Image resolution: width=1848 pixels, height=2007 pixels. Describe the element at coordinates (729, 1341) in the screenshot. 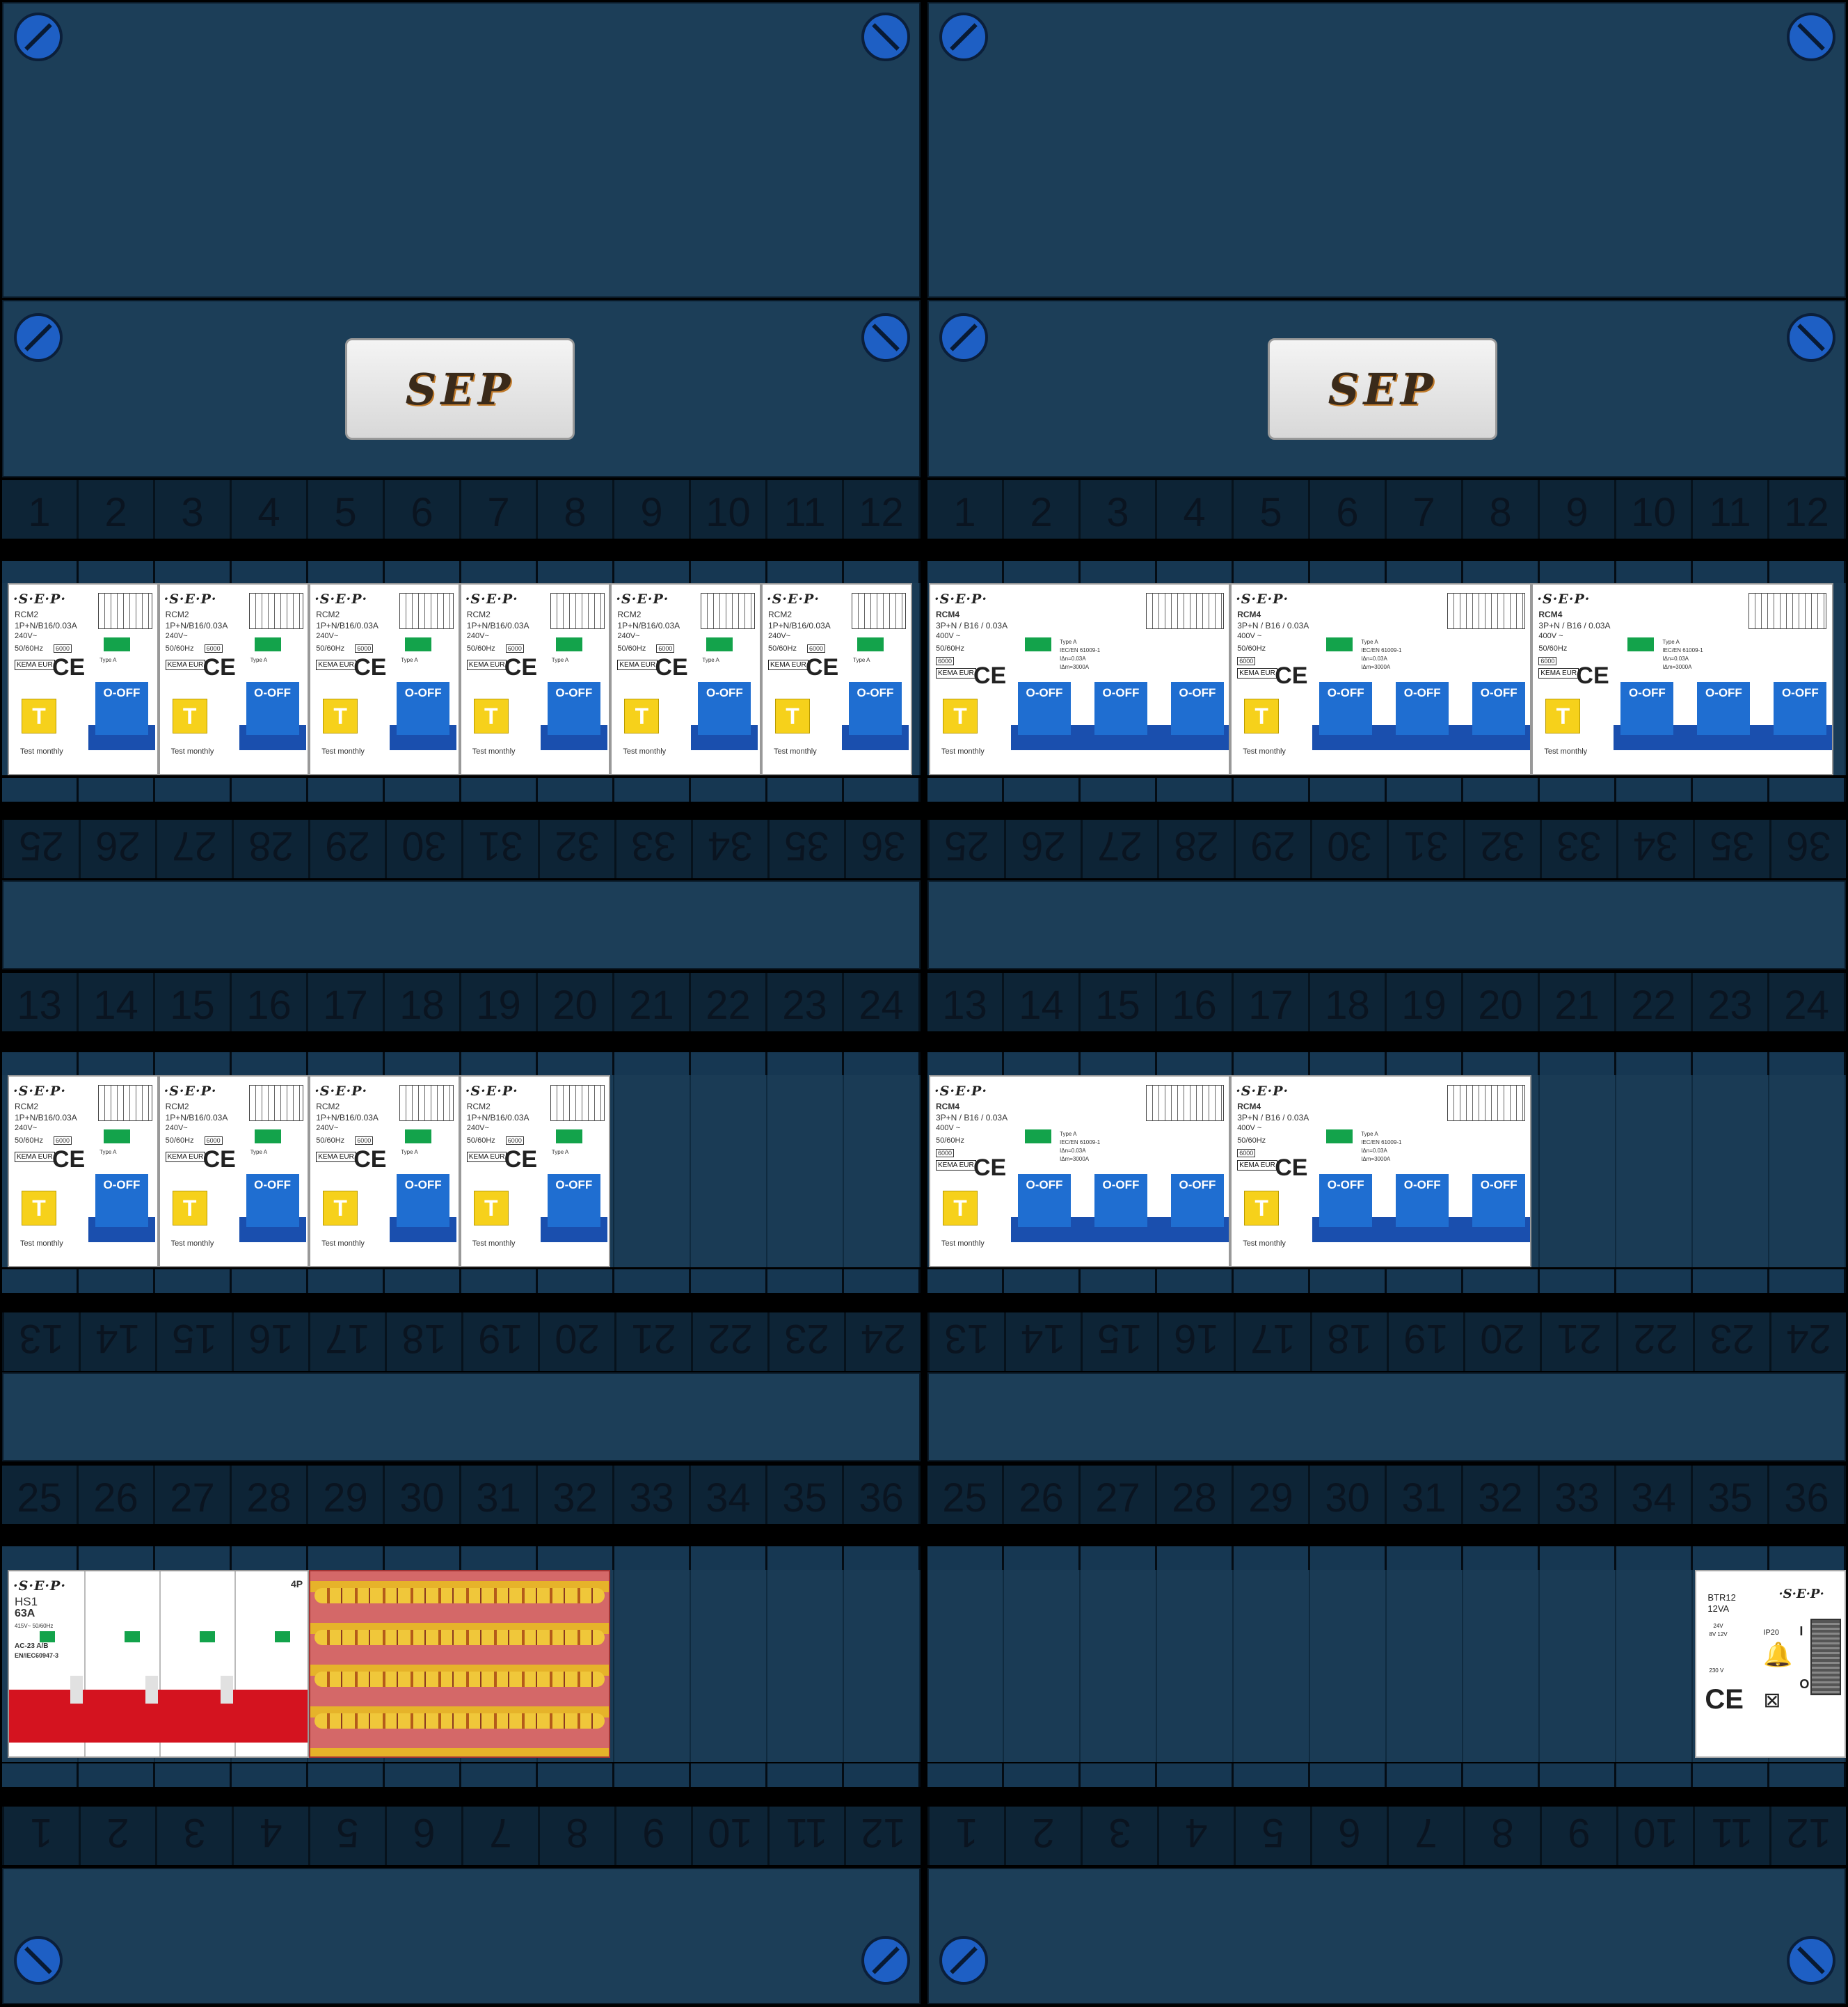

I see `module-number: 22` at that location.